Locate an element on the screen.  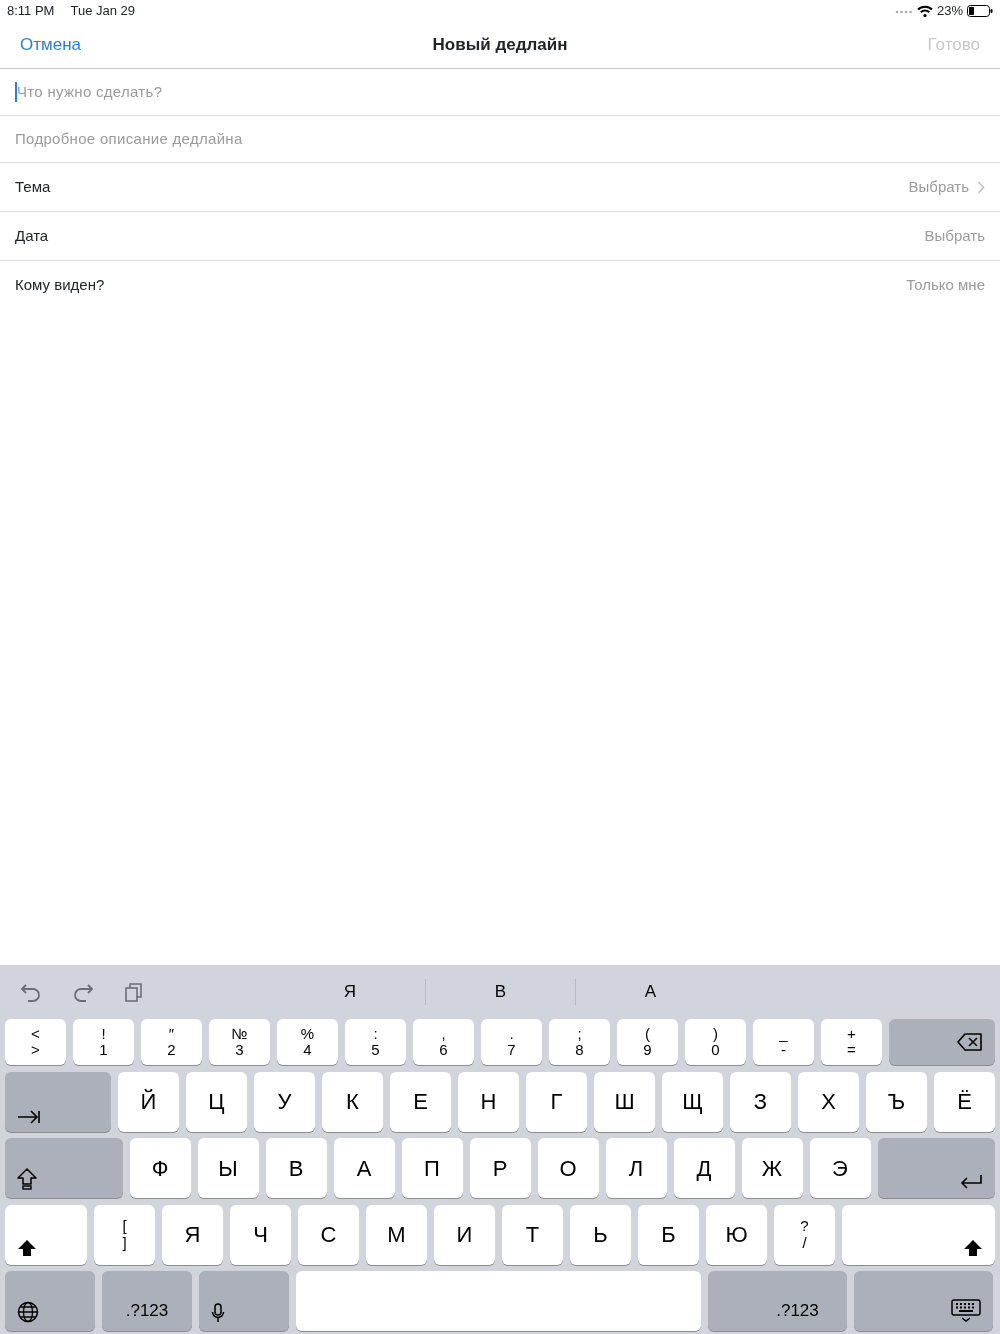
key: < > is located at coordinates (35, 1042).